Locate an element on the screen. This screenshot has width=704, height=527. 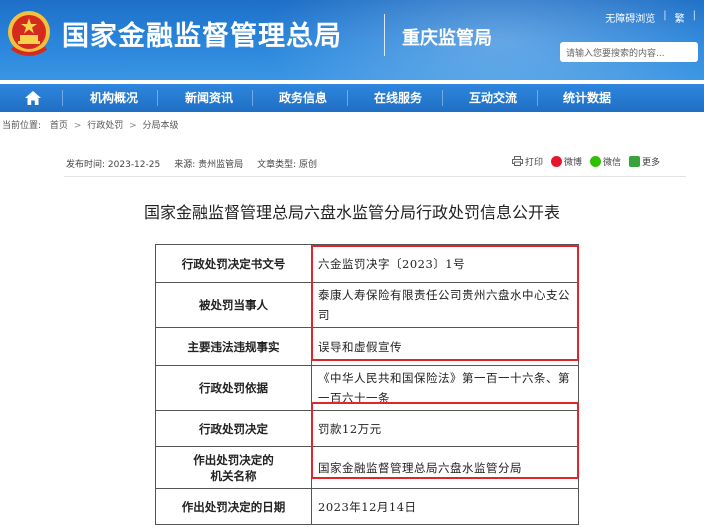
nav-item-government: 政务信息 is located at coordinates (303, 98).